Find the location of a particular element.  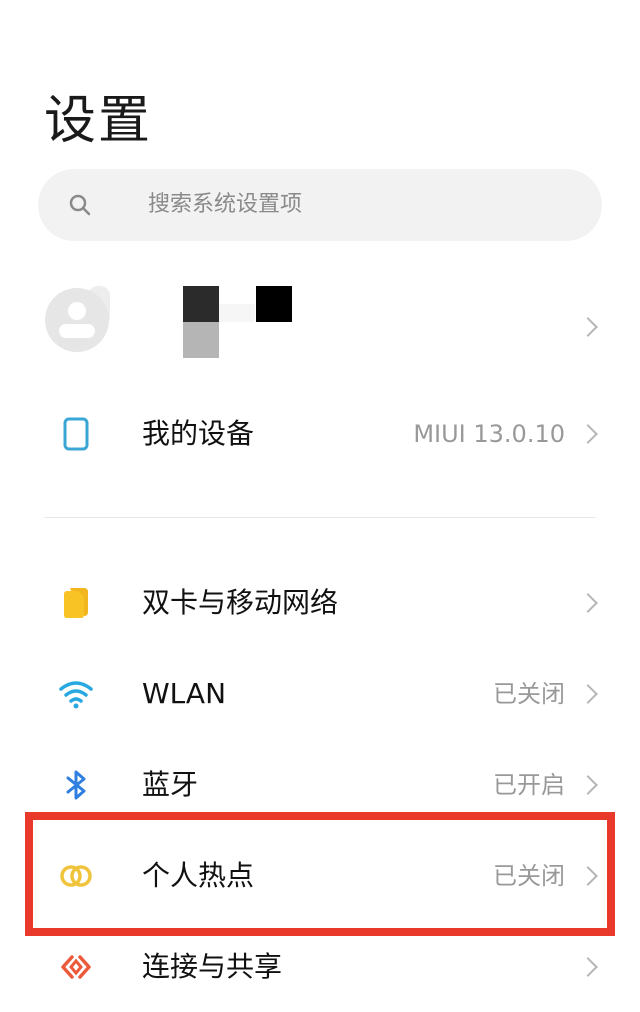

page-title: 设置 is located at coordinates (98, 121).